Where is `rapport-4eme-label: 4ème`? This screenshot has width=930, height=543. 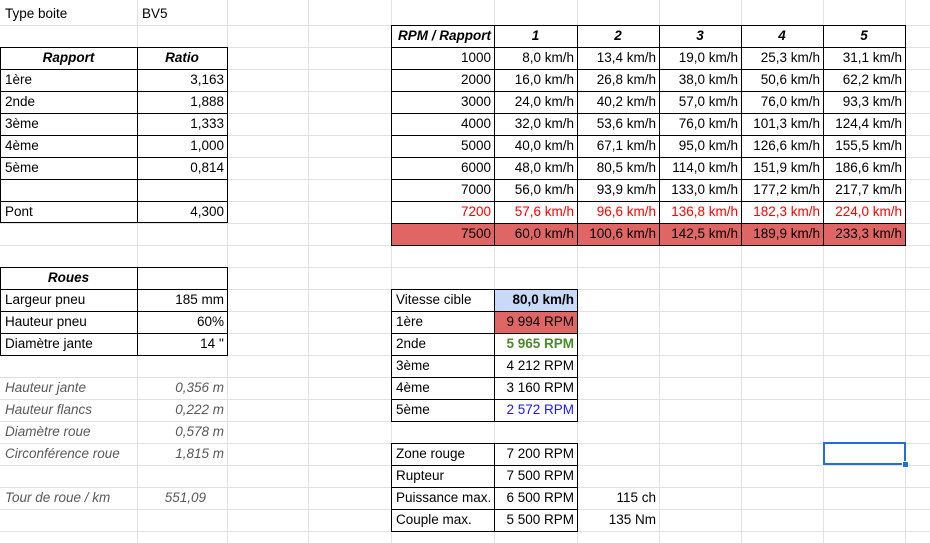
rapport-4eme-label: 4ème is located at coordinates (22, 146).